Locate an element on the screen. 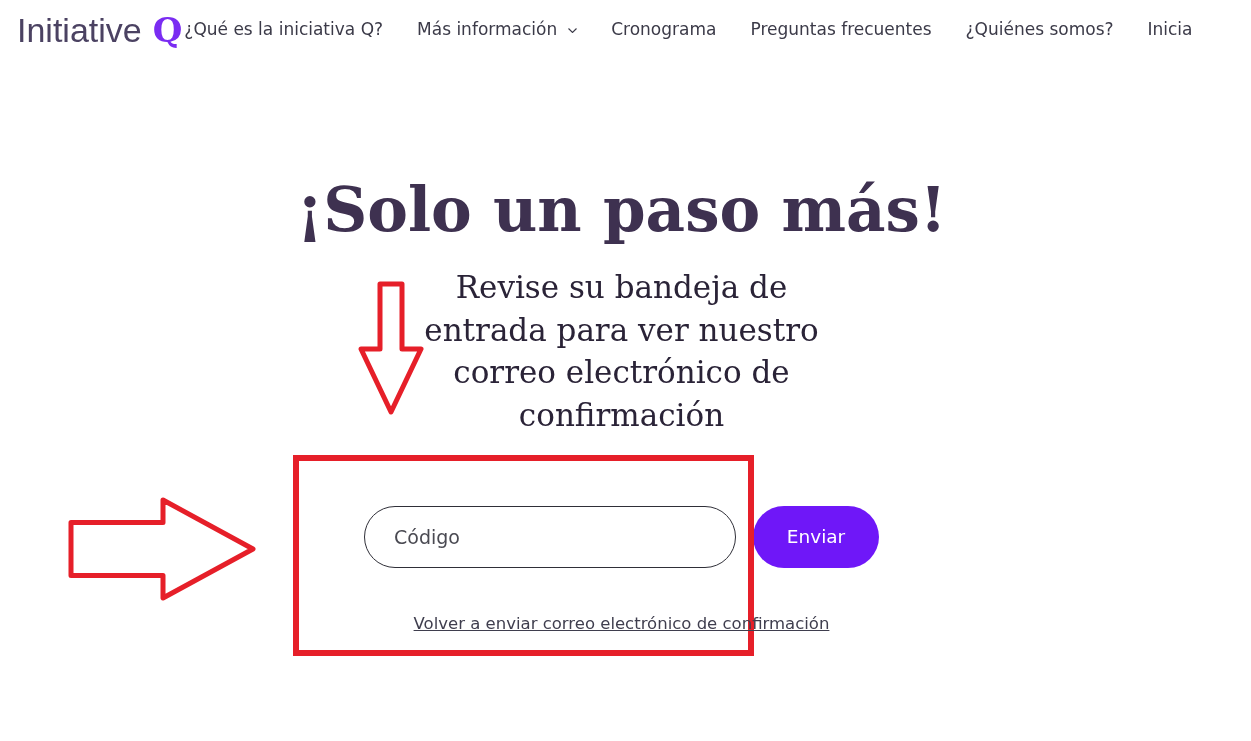 The height and width of the screenshot is (741, 1251). nav-link: ¿Quiénes somos? is located at coordinates (1039, 30).